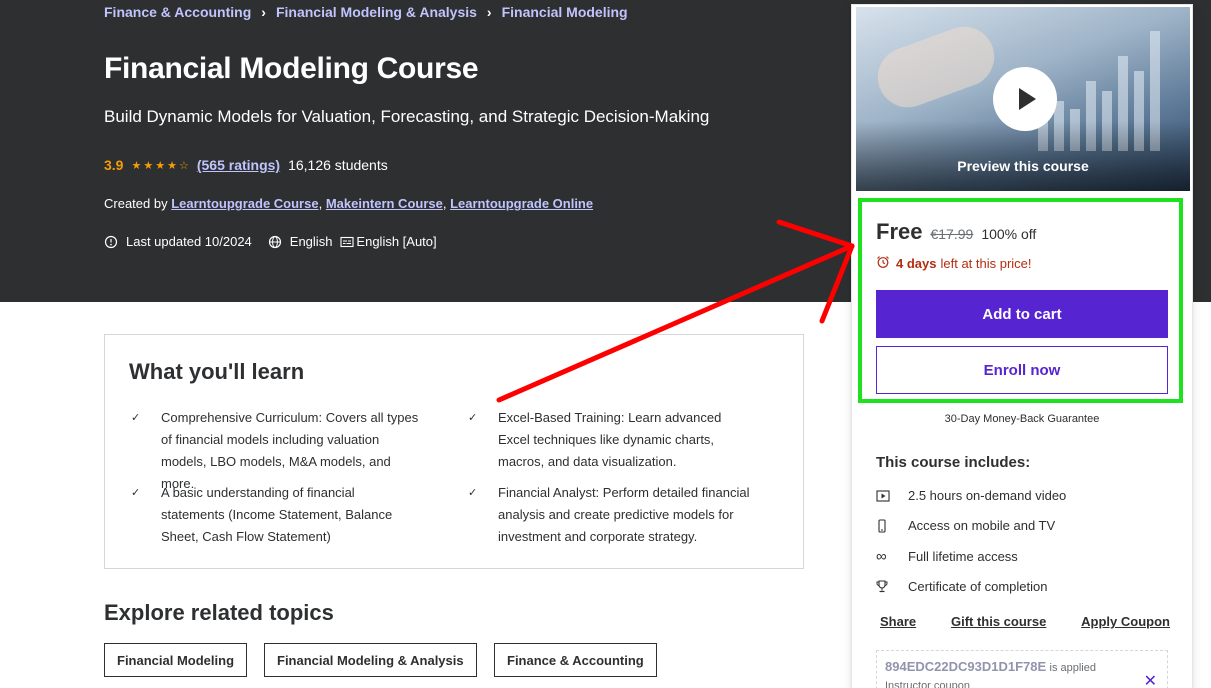  What do you see at coordinates (176, 660) in the screenshot?
I see `topic-button: Financial Modeling` at bounding box center [176, 660].